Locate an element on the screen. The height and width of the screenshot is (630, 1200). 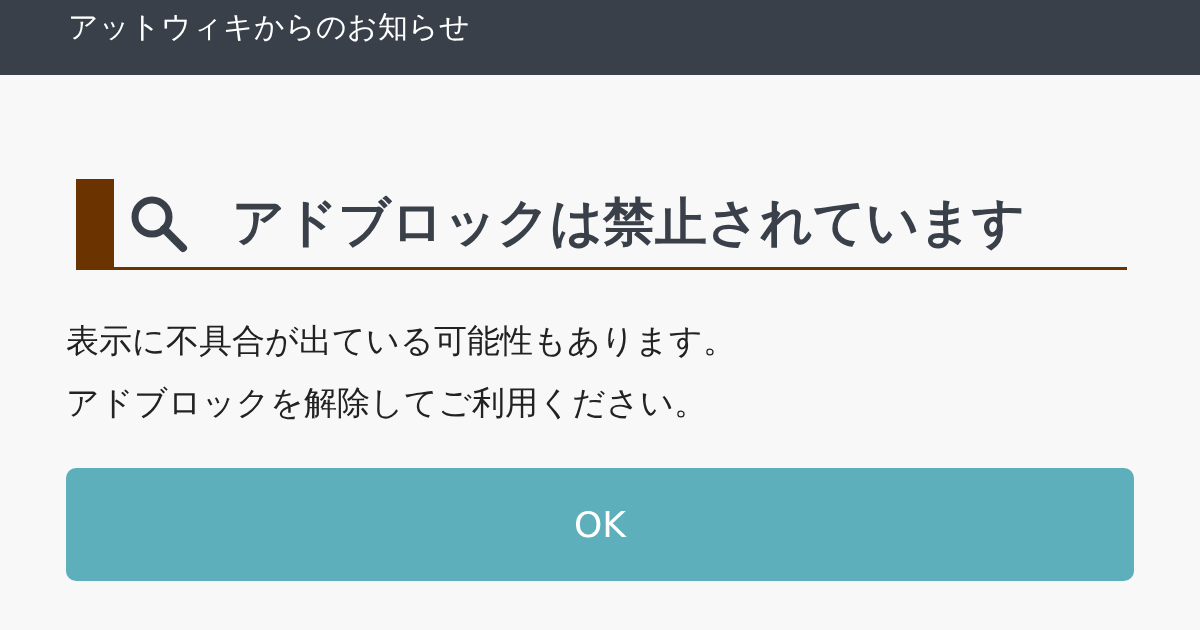
message-text: アドブロックを解除してご利用ください。 is located at coordinates (386, 403).